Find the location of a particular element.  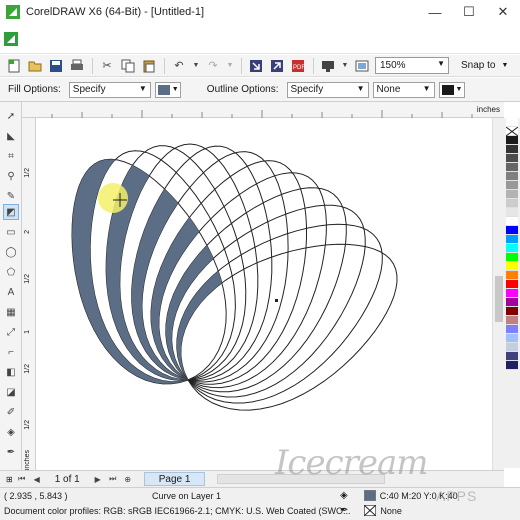

zoom-tool-icon: ⚲ is located at coordinates (11, 176).